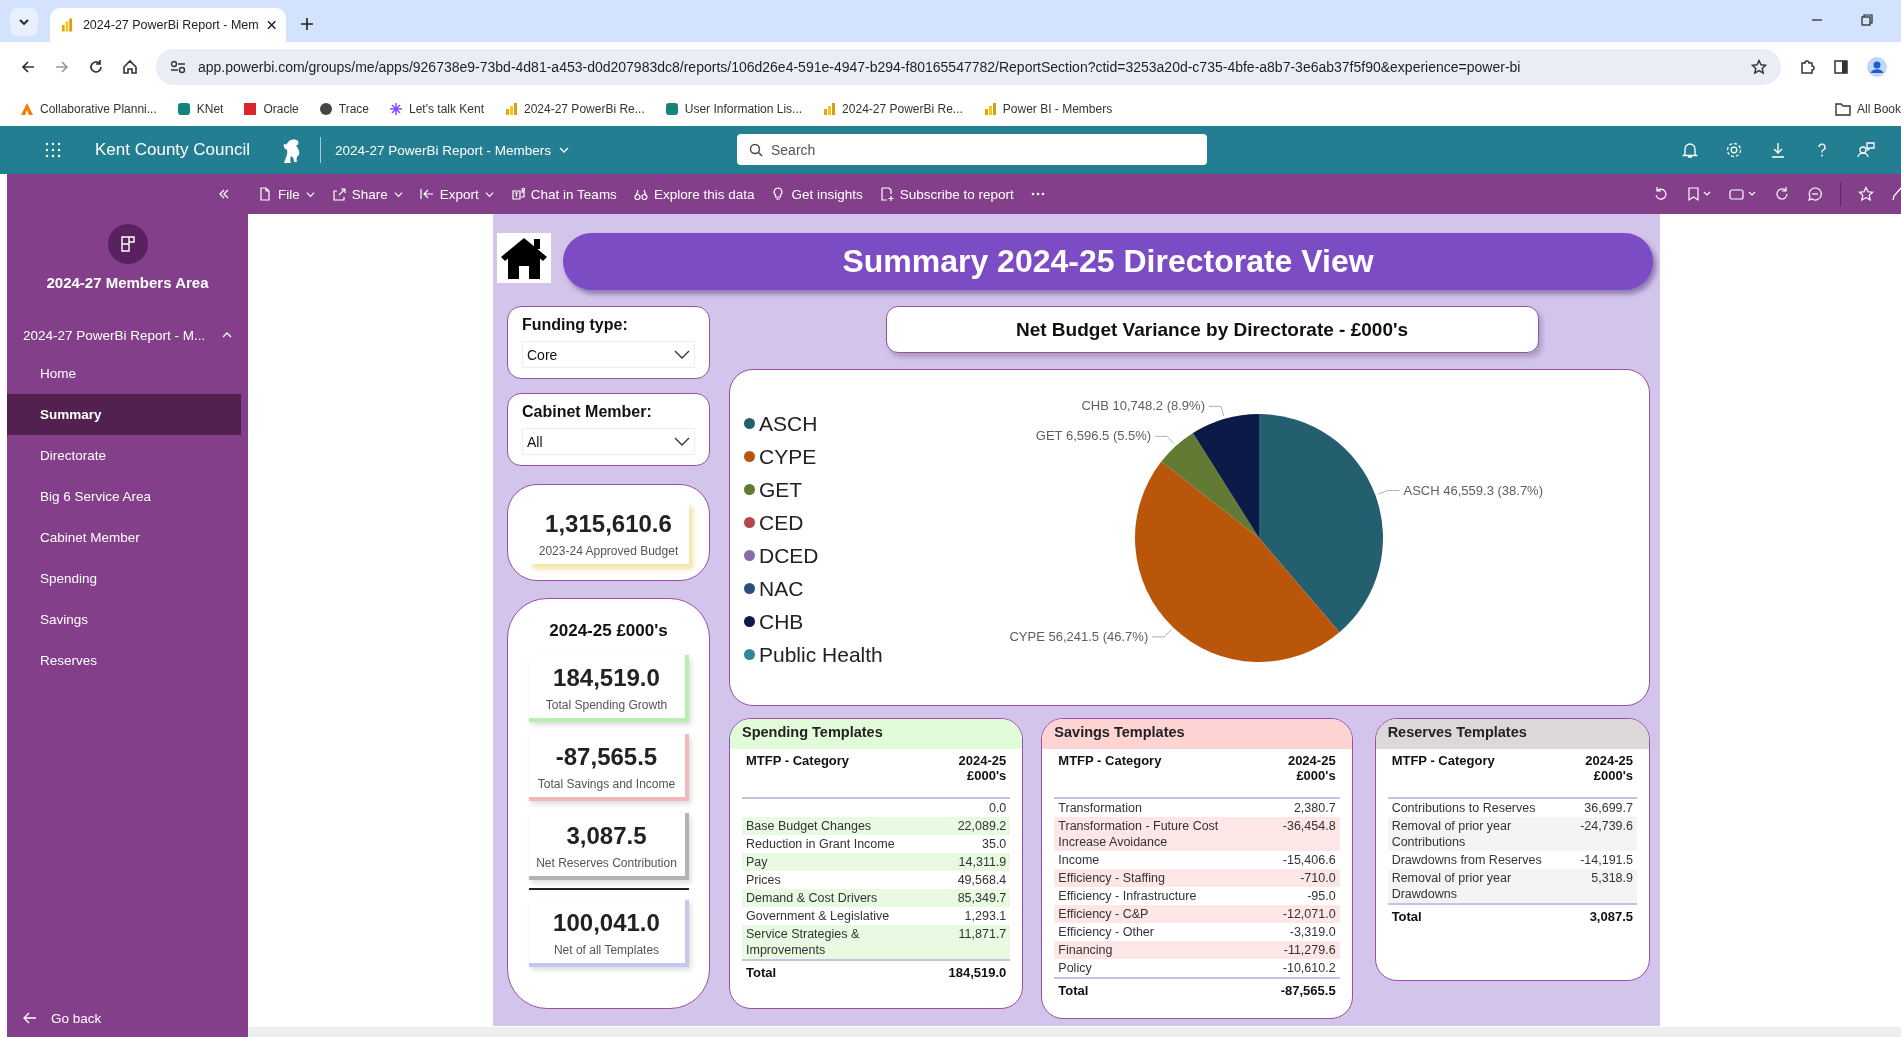 This screenshot has height=1037, width=1901. Describe the element at coordinates (96, 67) in the screenshot. I see `reload-icon` at that location.